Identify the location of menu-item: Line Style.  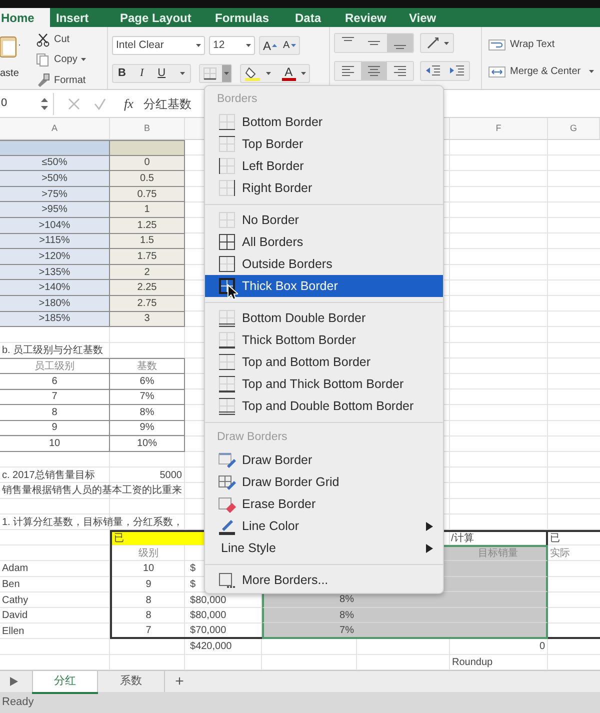
(324, 548).